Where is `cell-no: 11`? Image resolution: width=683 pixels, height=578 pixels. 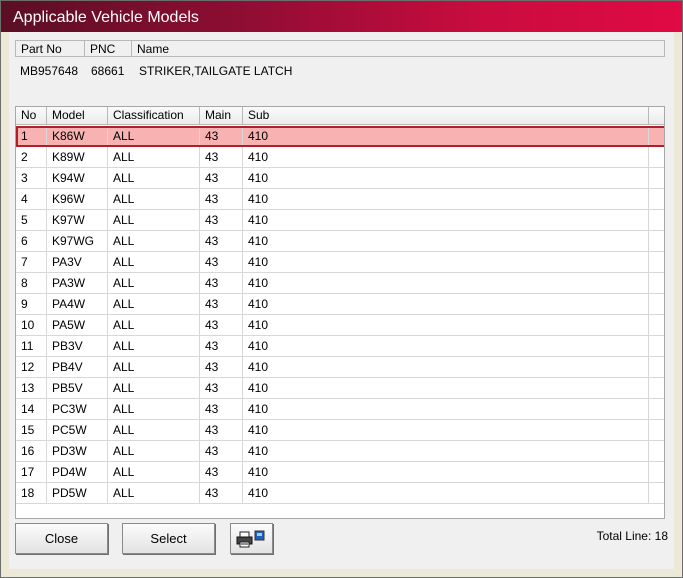
cell-no: 11 is located at coordinates (31, 346).